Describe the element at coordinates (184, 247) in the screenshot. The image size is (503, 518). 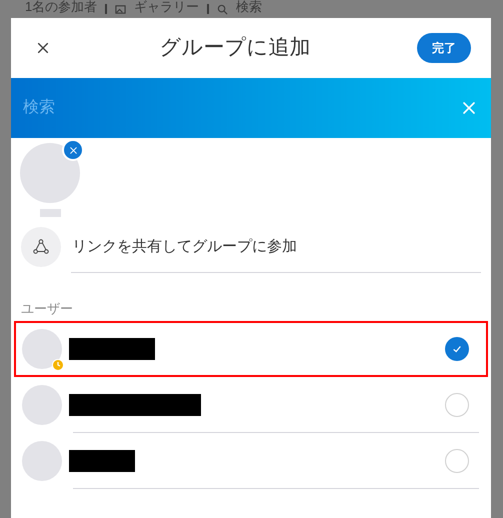
I see `share-link-label: リンクを共有してグループに参加` at that location.